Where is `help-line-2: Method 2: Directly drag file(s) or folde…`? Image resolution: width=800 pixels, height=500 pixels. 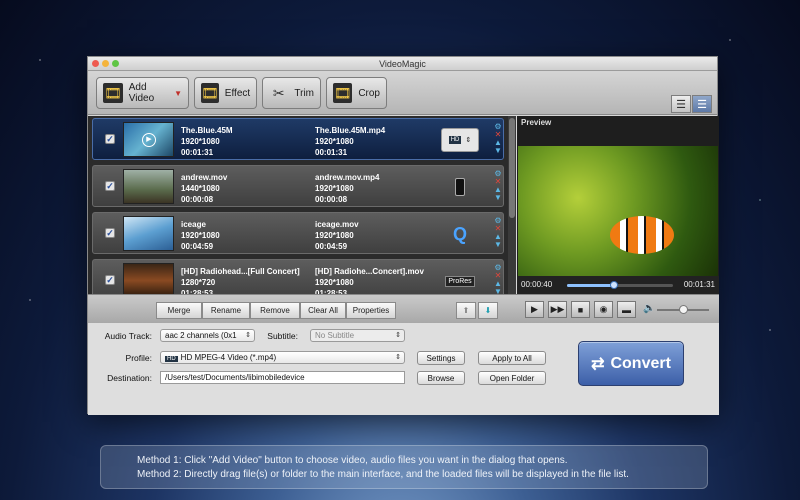
help-line-2: Method 2: Directly drag file(s) or folde… is located at coordinates (383, 474).